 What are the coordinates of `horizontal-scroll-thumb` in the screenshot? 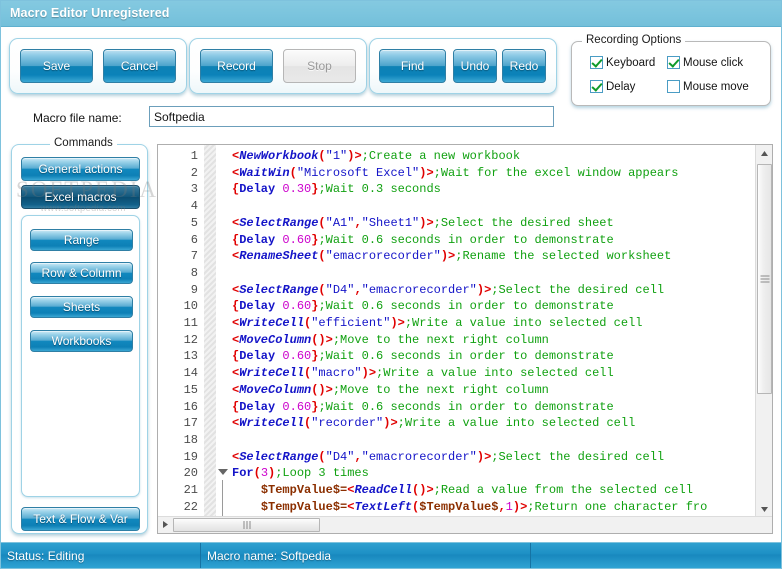 It's located at (246, 525).